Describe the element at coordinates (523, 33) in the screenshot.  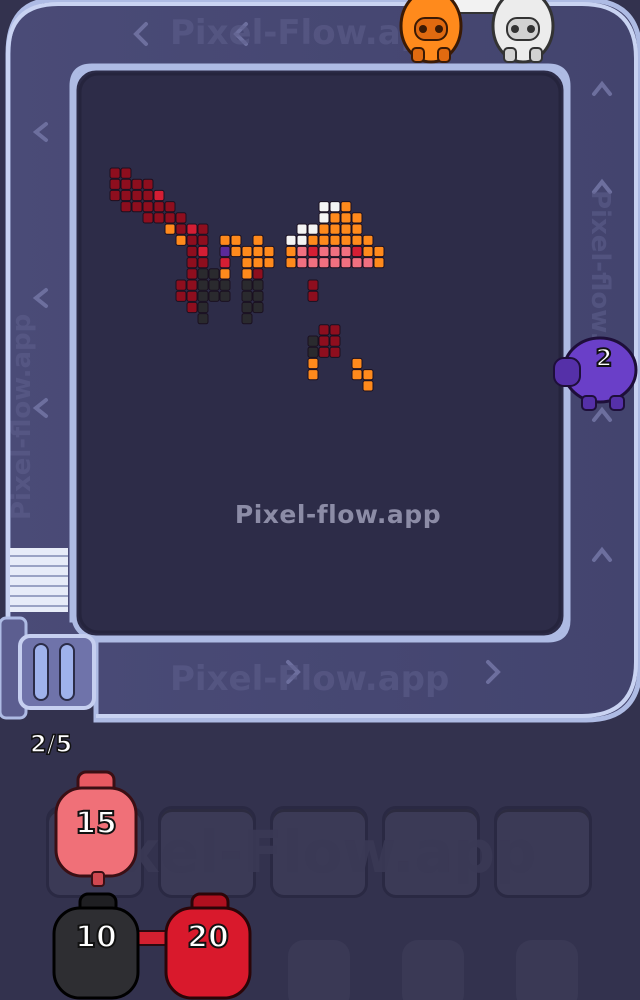
I see `pig-white-top: 6` at that location.